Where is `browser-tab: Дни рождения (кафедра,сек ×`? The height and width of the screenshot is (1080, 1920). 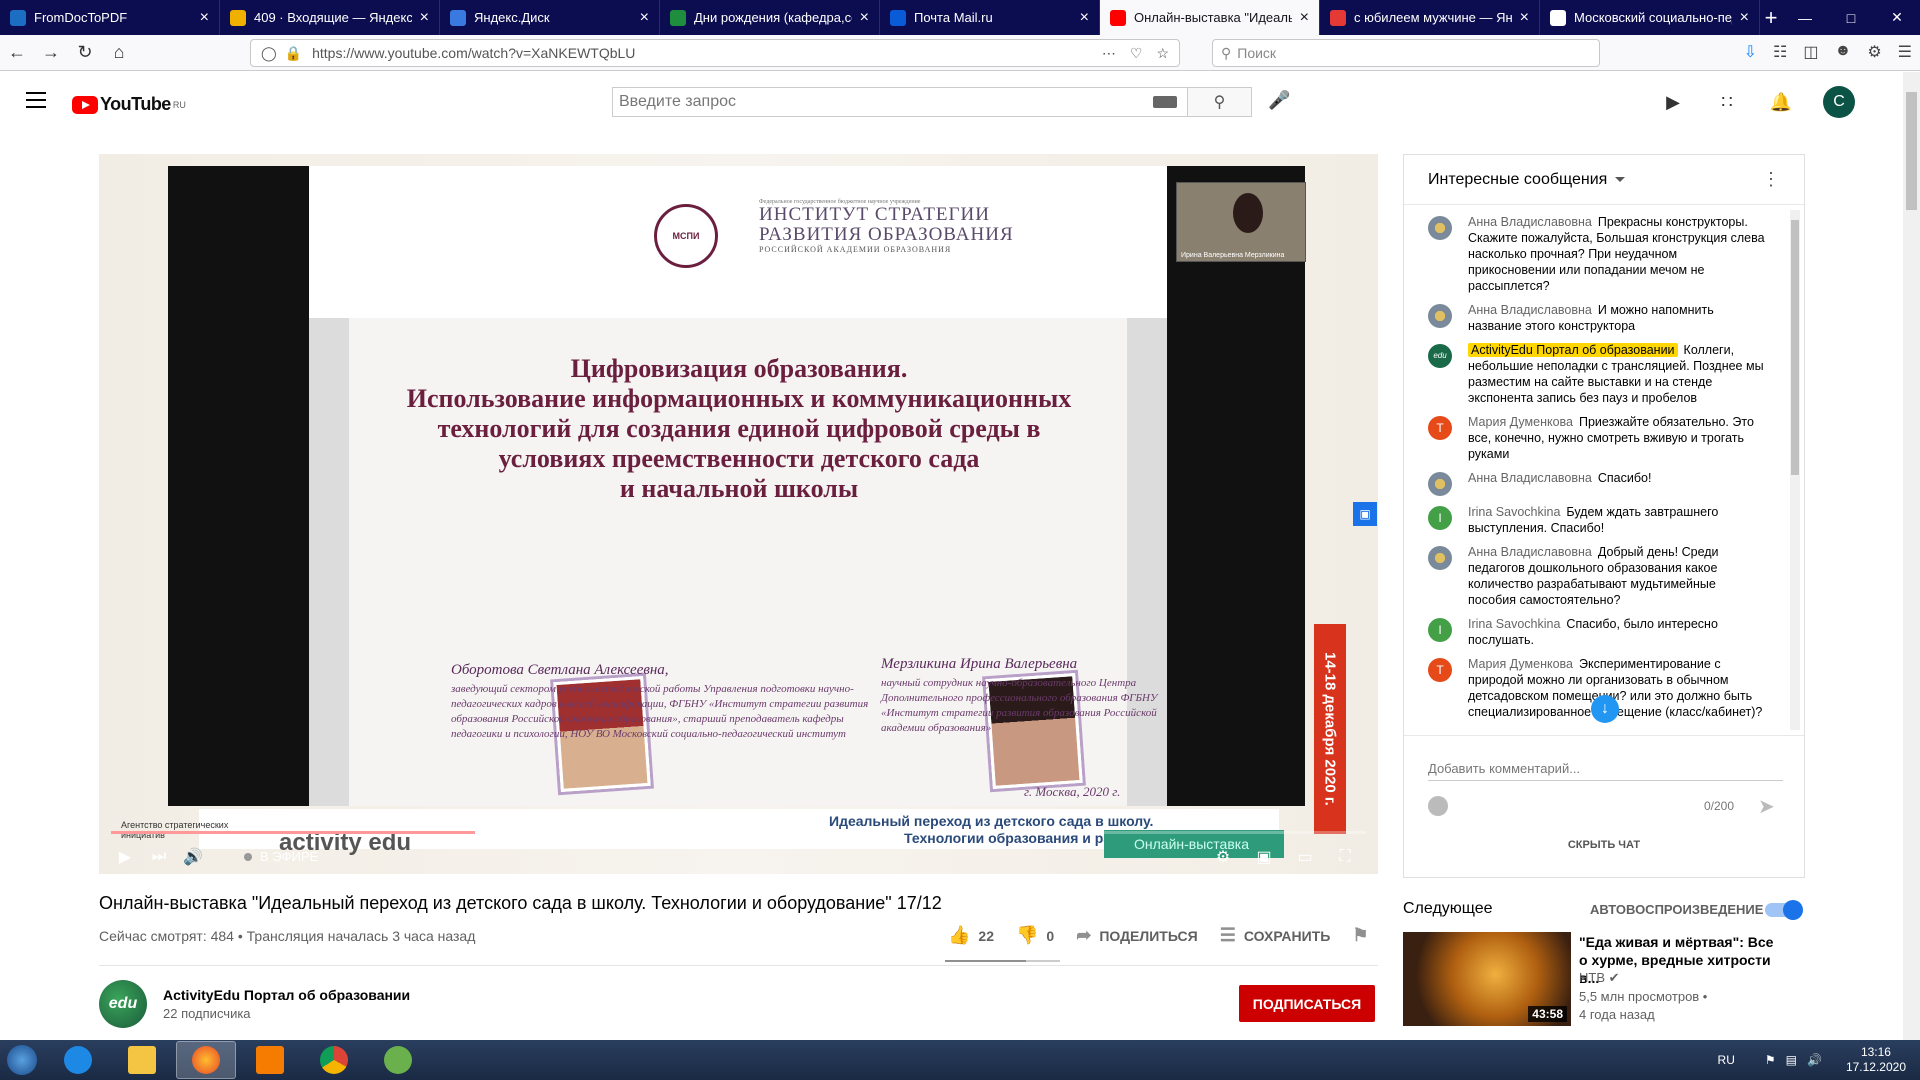
browser-tab: Дни рождения (кафедра,сек × is located at coordinates (770, 17).